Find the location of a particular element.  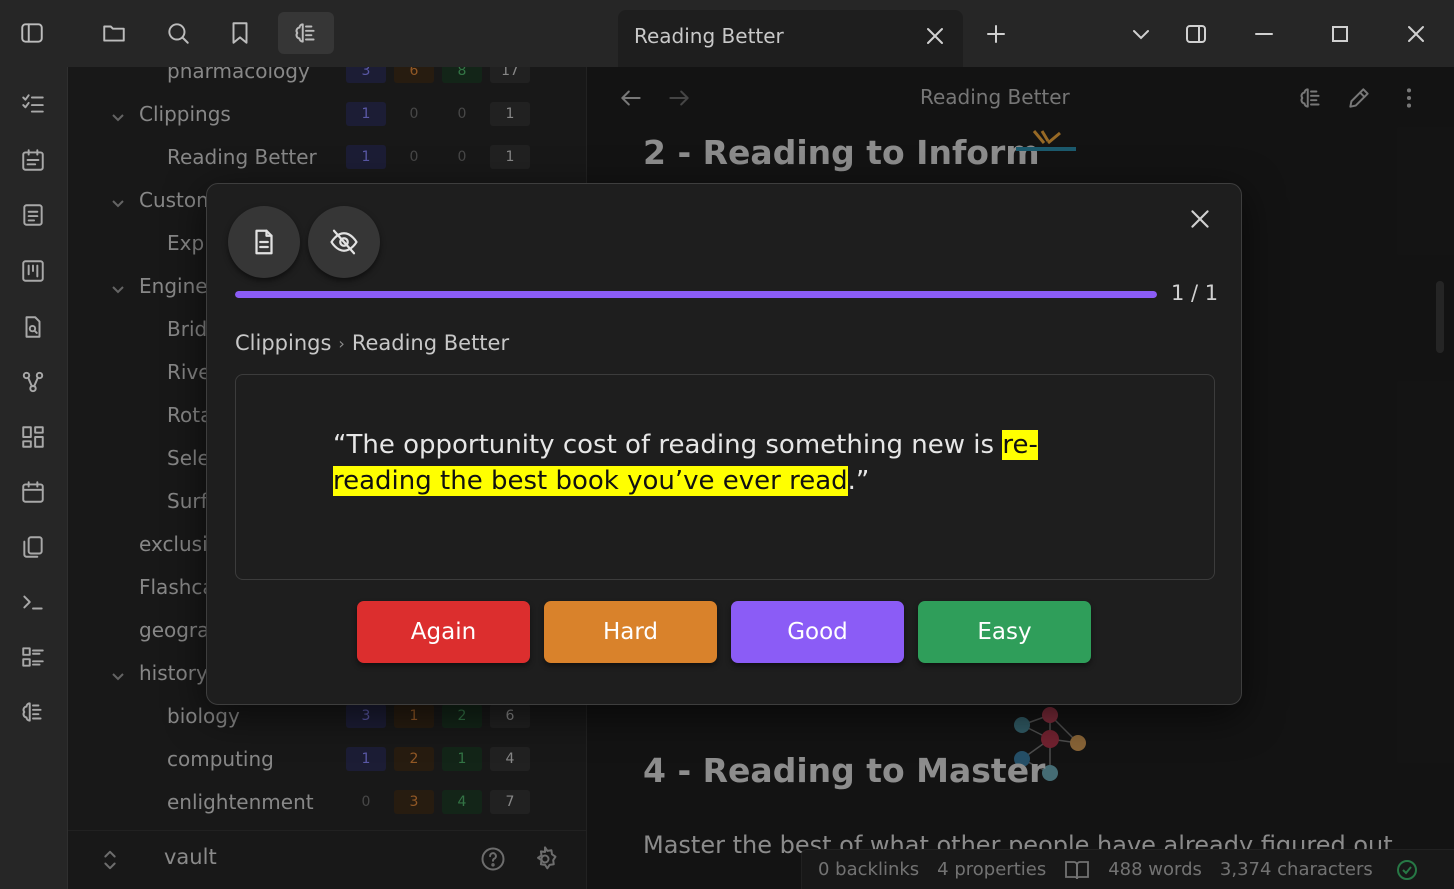

breadcrumb-reading-better: Reading Better is located at coordinates (430, 343).